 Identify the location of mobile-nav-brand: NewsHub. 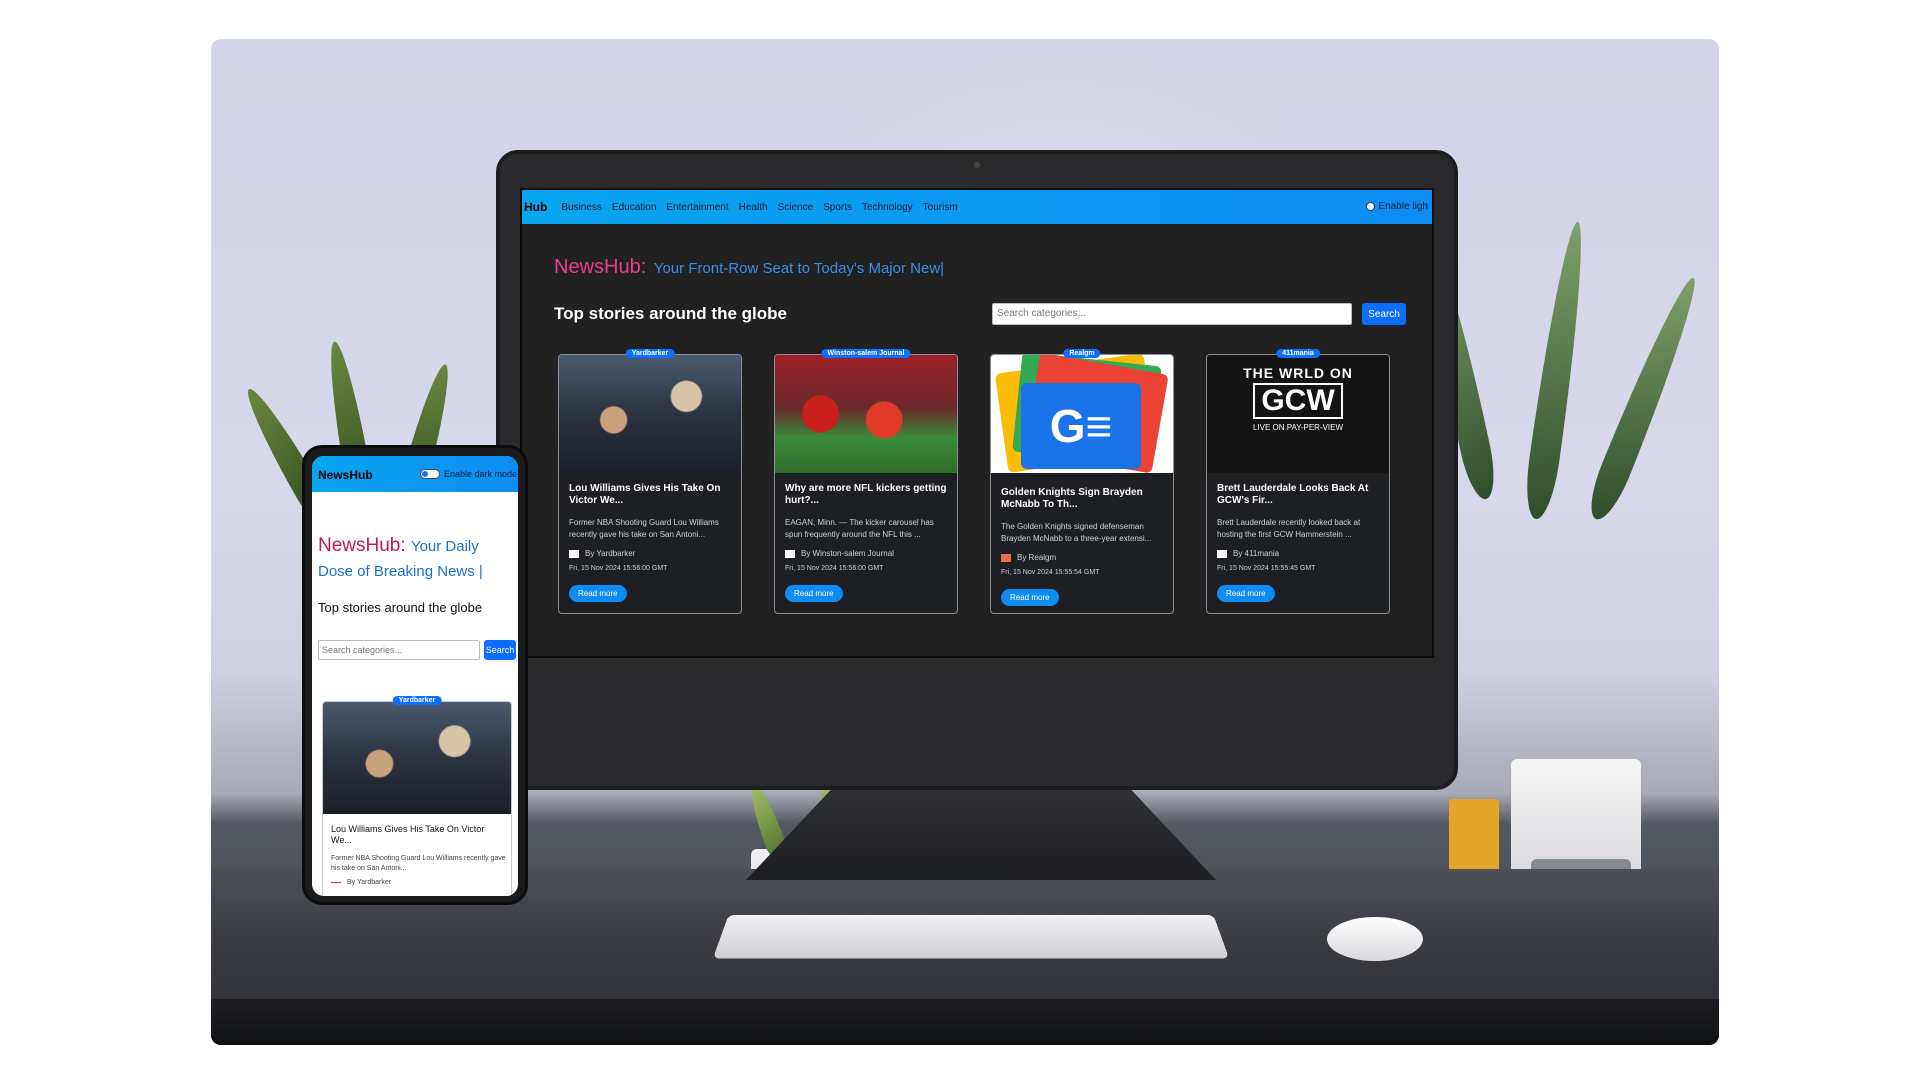
(345, 475).